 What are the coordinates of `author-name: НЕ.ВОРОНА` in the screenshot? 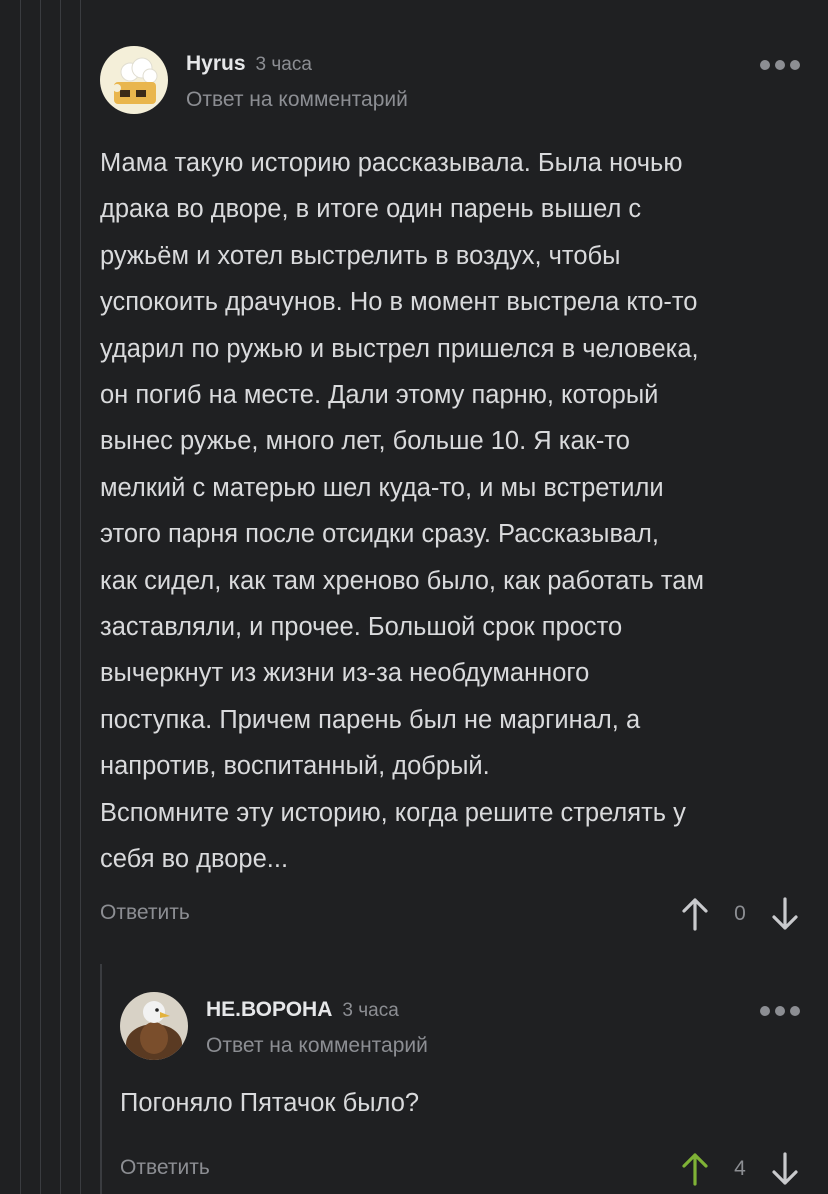 It's located at (269, 1009).